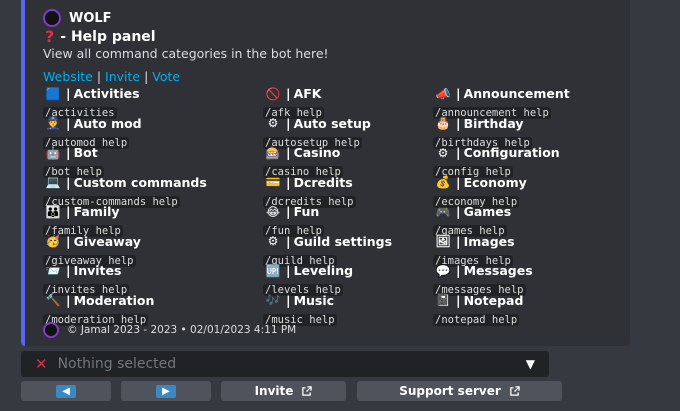 This screenshot has width=680, height=411. What do you see at coordinates (353, 93) in the screenshot?
I see `field-name: 🚫 | AFK` at bounding box center [353, 93].